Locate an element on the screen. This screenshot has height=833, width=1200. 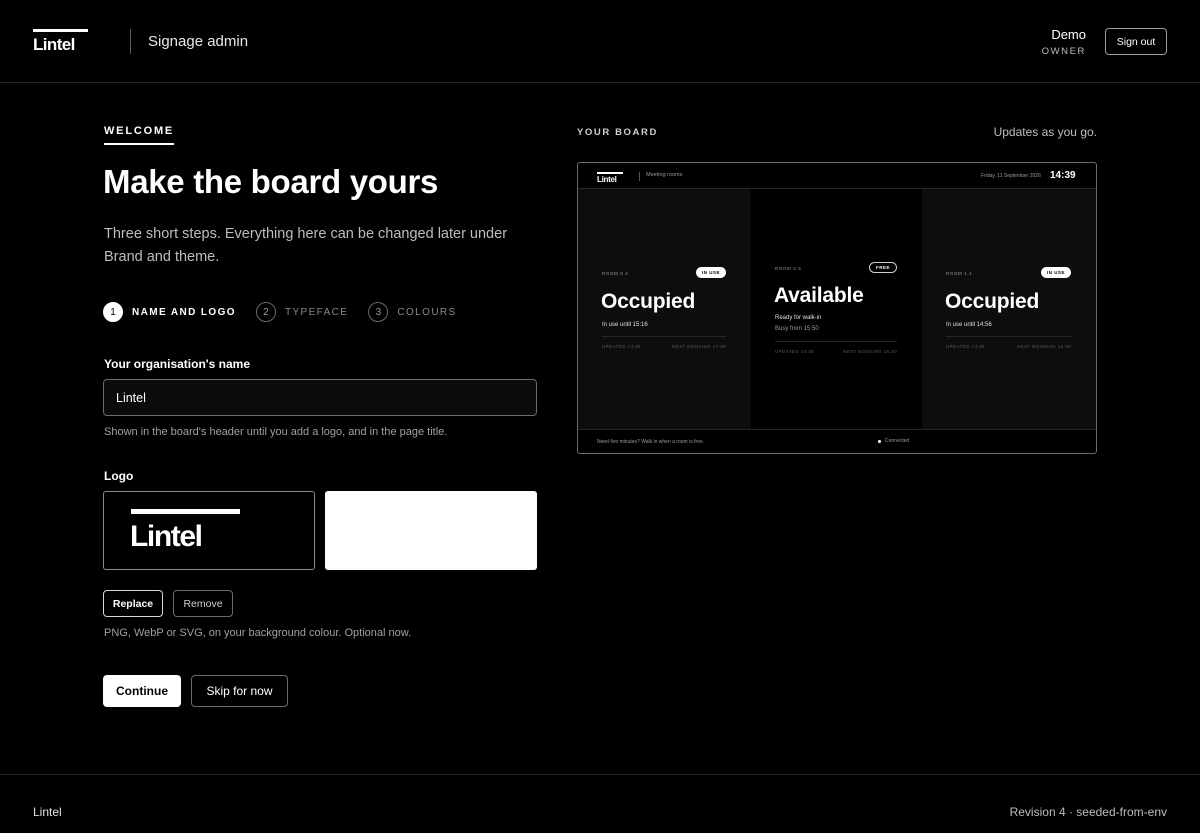
sign-out-button: Sign out is located at coordinates (1136, 41).